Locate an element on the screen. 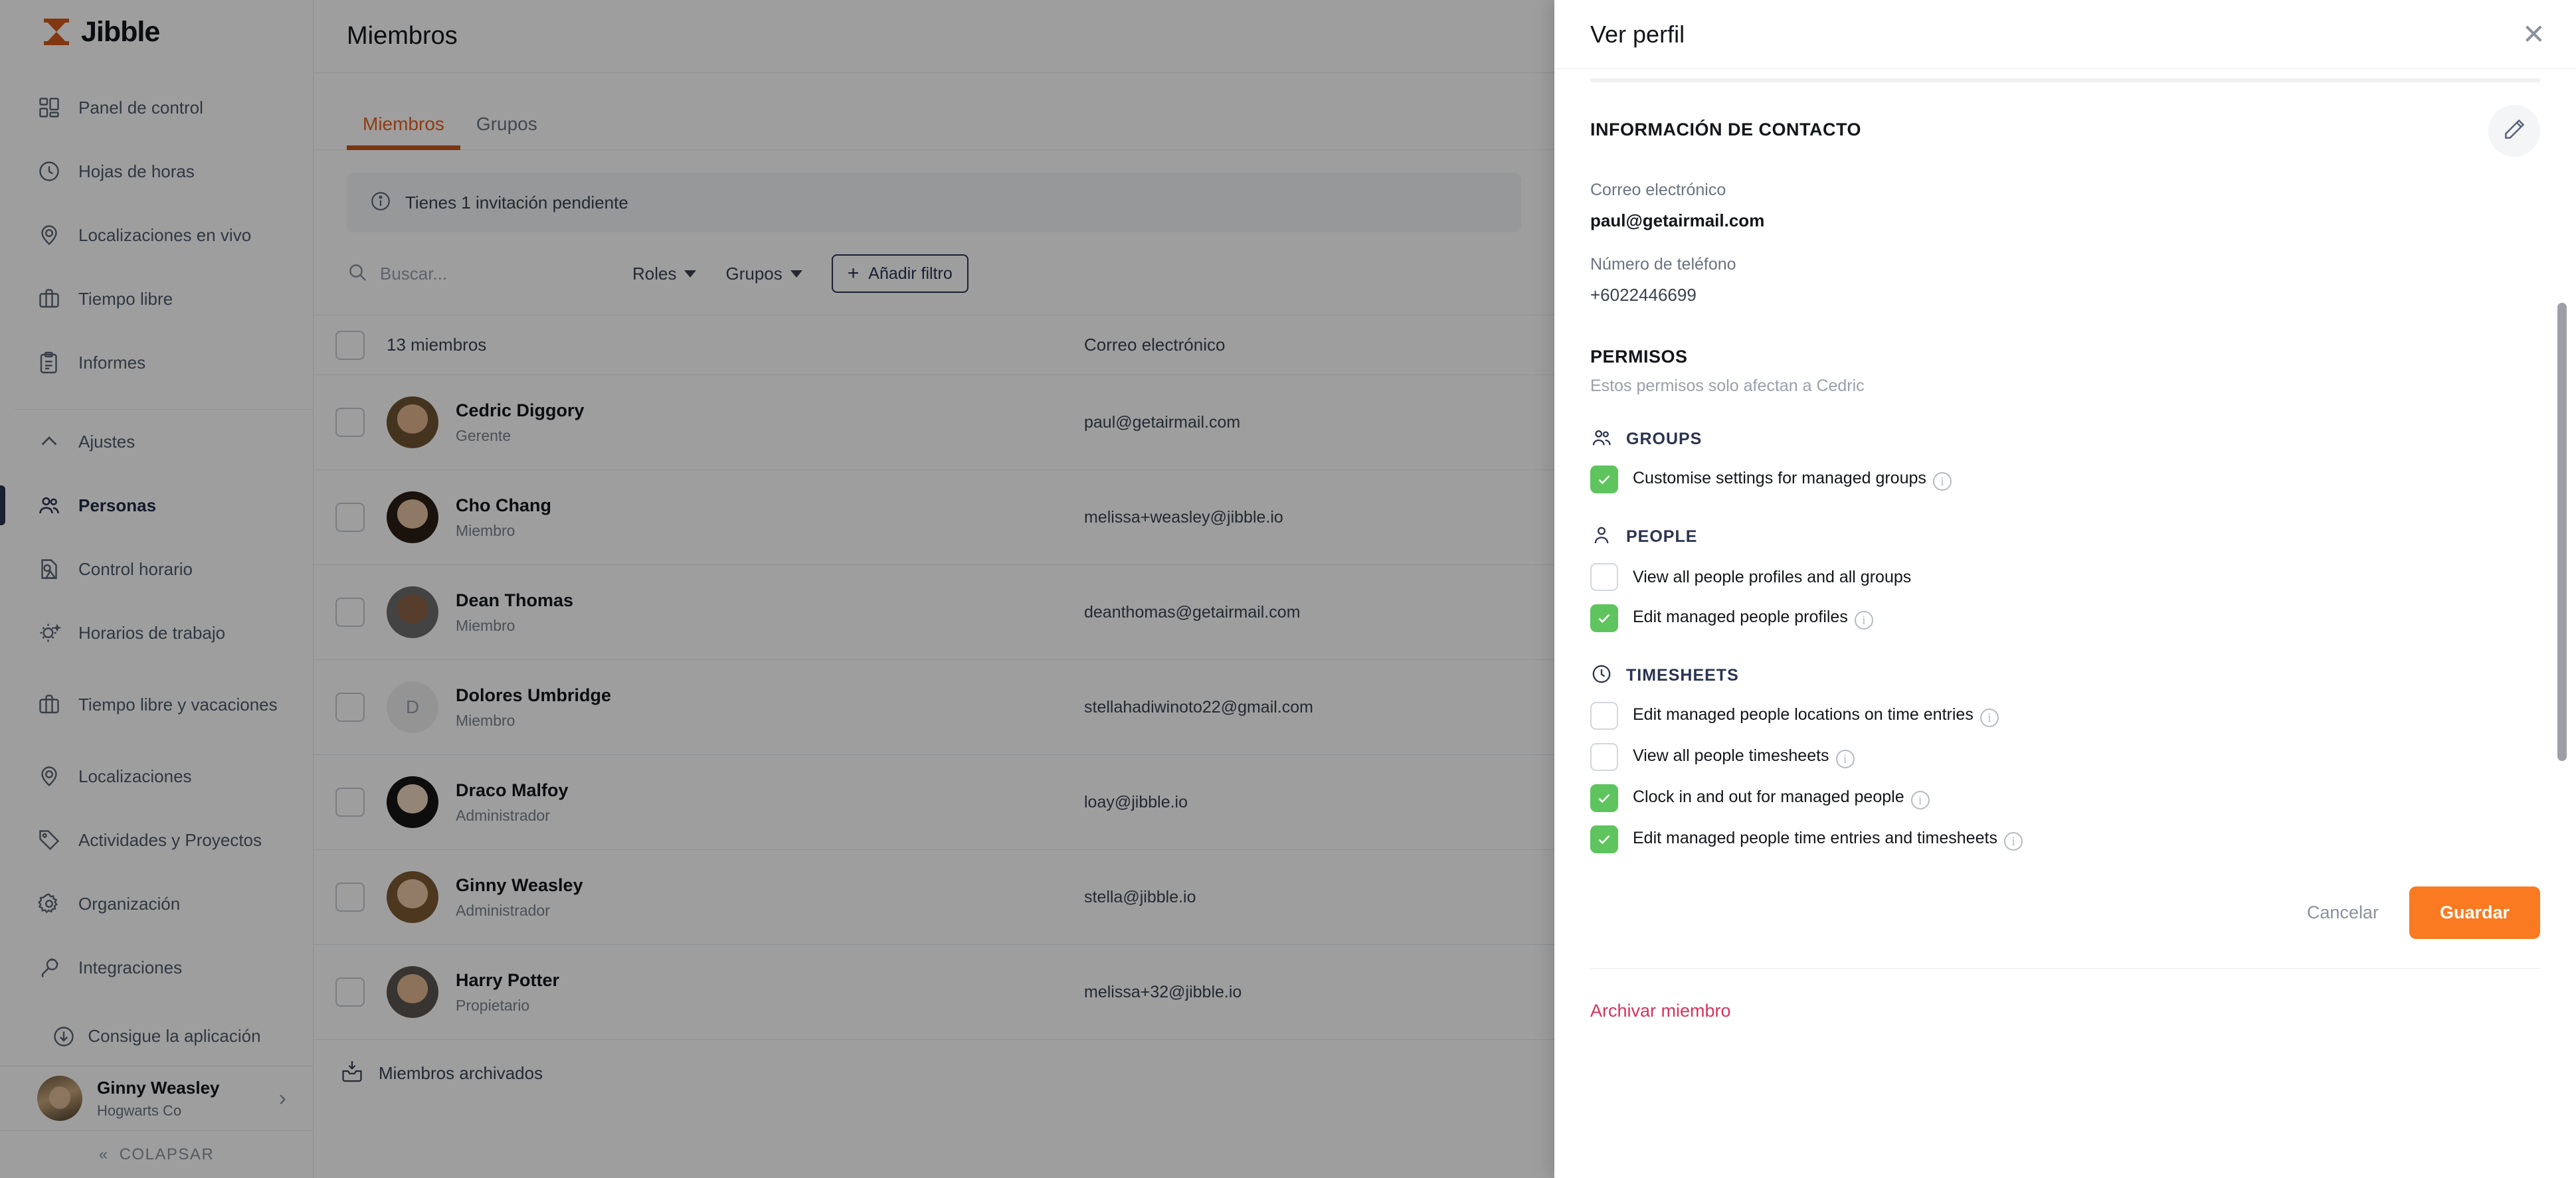 The height and width of the screenshot is (1178, 2576). sidebar-item-horarios-de-trabajo: Horarios de trabajo is located at coordinates (156, 633).